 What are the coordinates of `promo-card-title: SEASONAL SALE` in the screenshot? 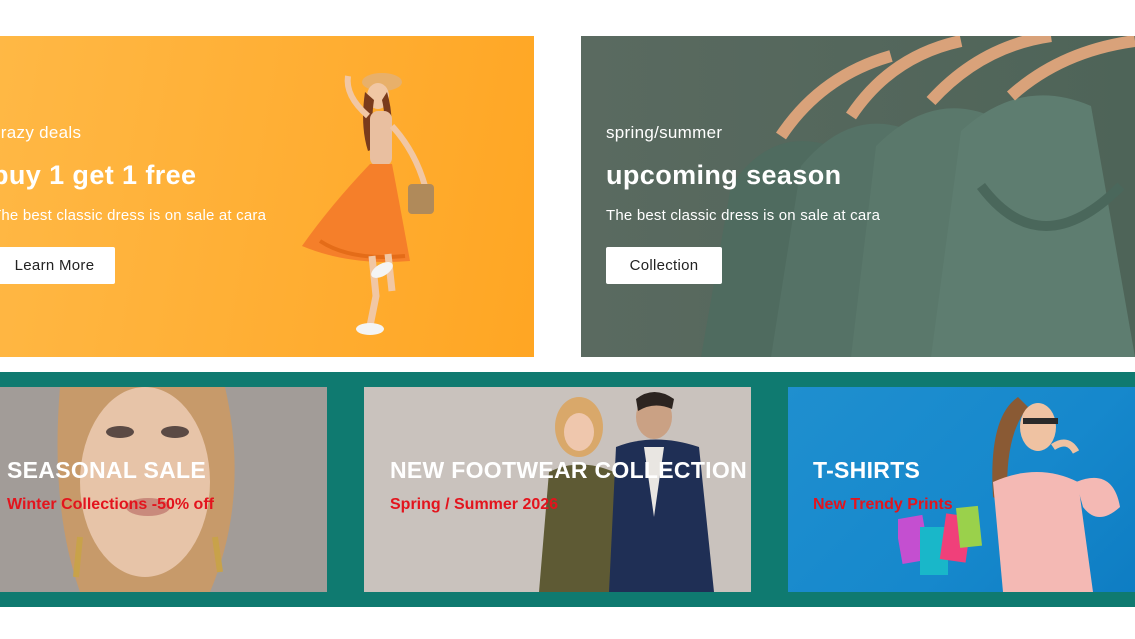 It's located at (107, 470).